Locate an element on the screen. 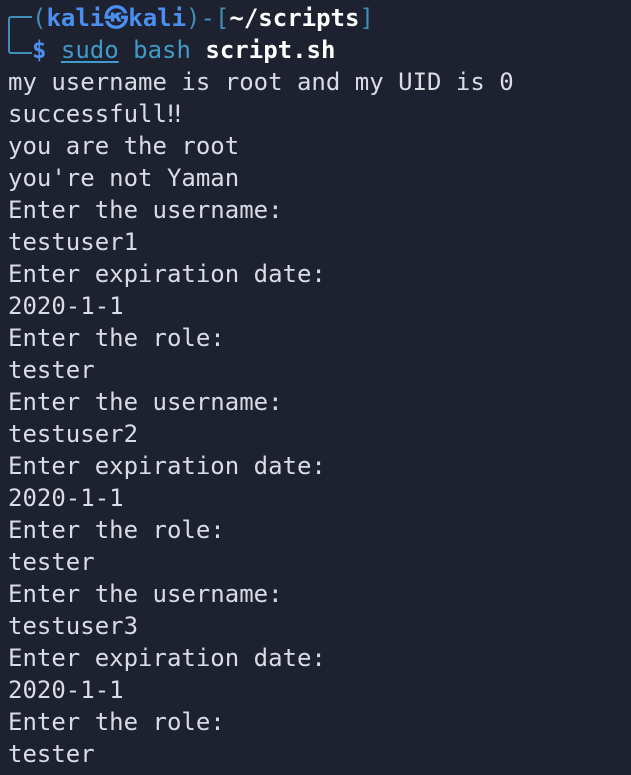 The height and width of the screenshot is (775, 631). prompt-close-bracket: ] is located at coordinates (366, 18).